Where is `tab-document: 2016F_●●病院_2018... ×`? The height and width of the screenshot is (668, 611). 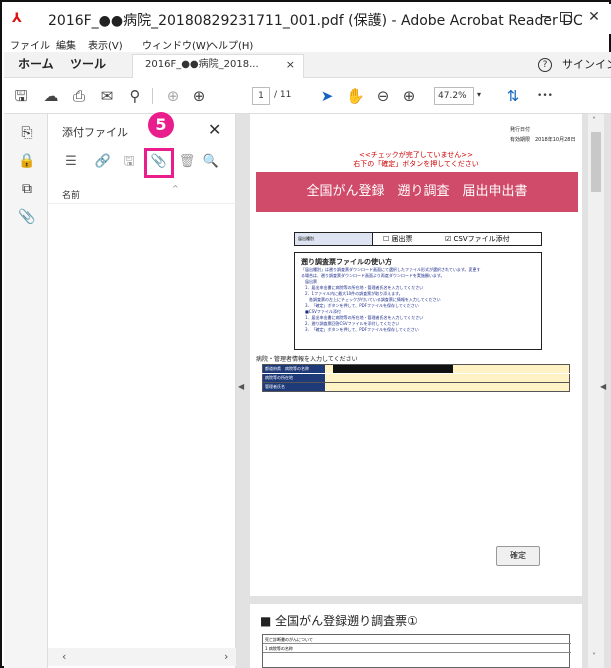 tab-document: 2016F_●●病院_2018... × is located at coordinates (218, 66).